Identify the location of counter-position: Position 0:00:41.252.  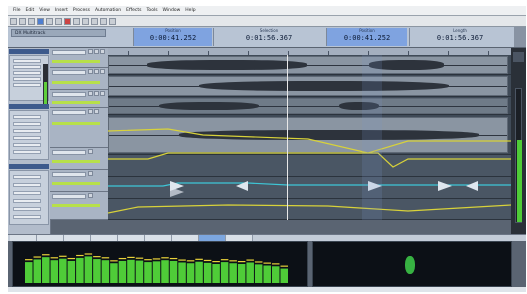
(172, 37).